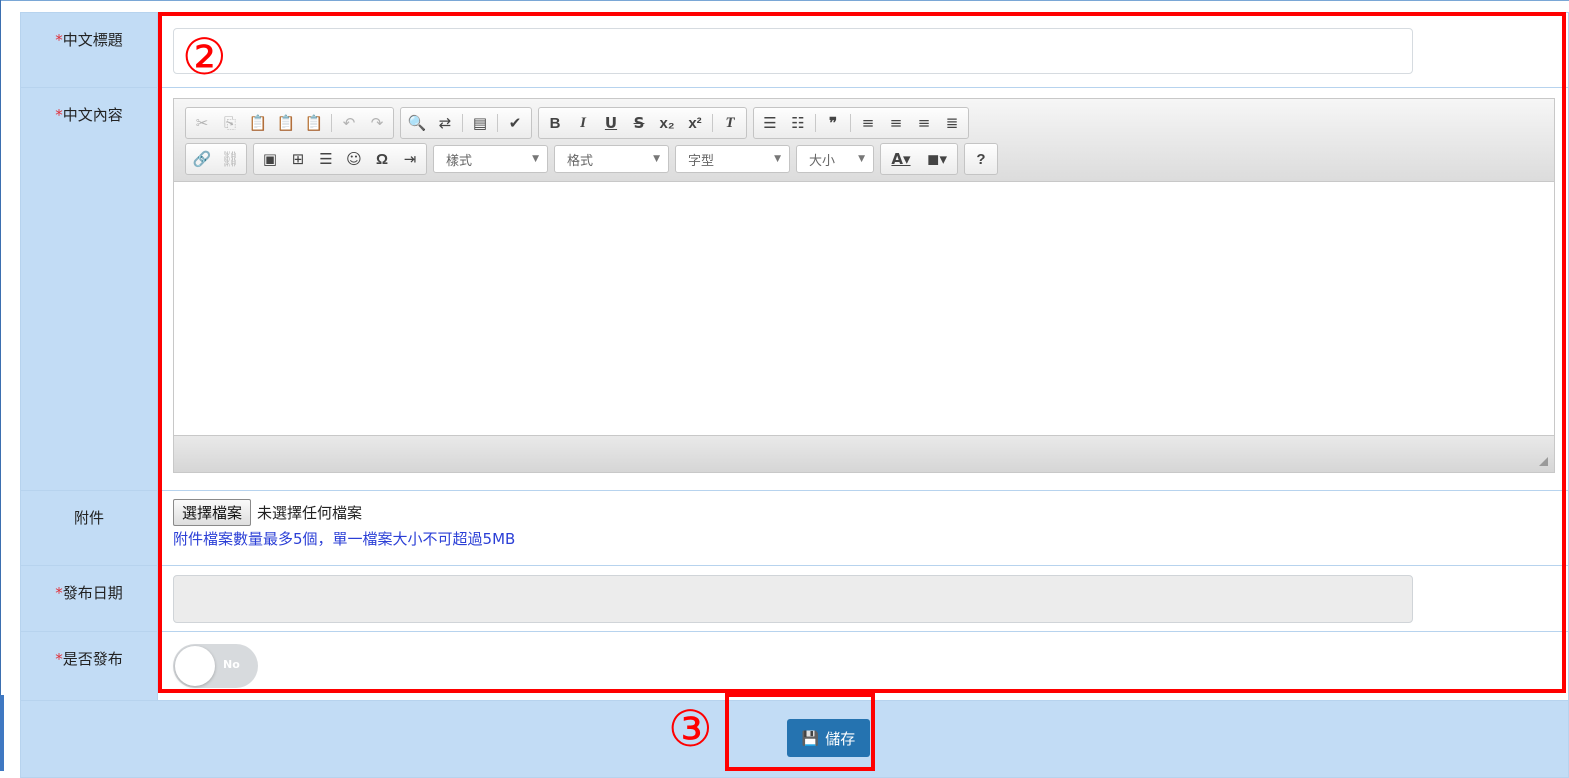  What do you see at coordinates (580, 161) in the screenshot?
I see `format-select-label: 格式` at bounding box center [580, 161].